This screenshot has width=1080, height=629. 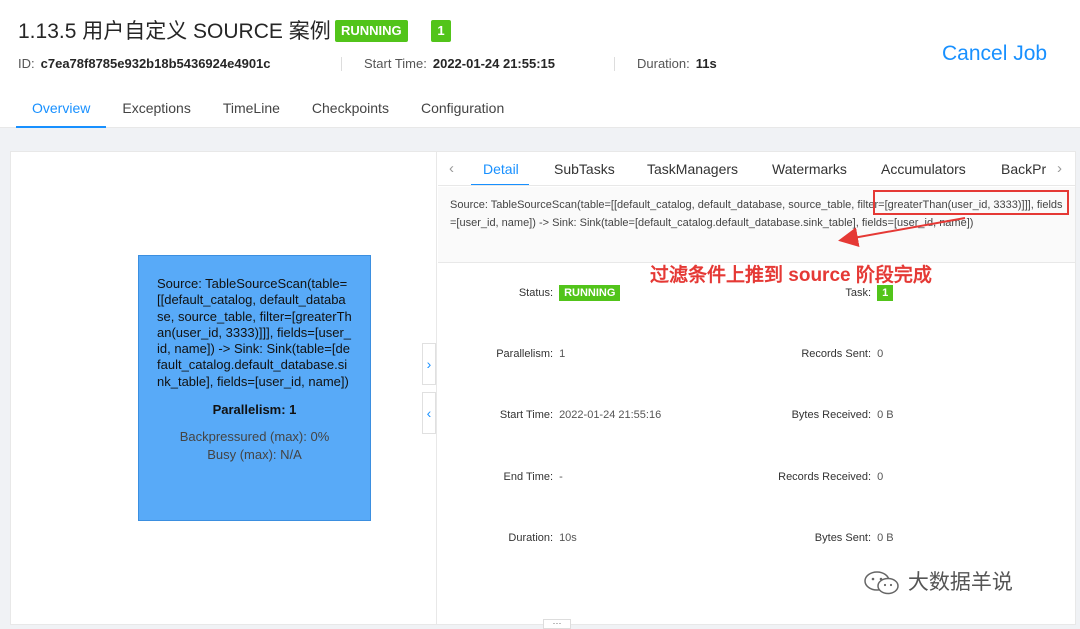 I want to click on watermark: 大数据羊说, so click(x=937, y=581).